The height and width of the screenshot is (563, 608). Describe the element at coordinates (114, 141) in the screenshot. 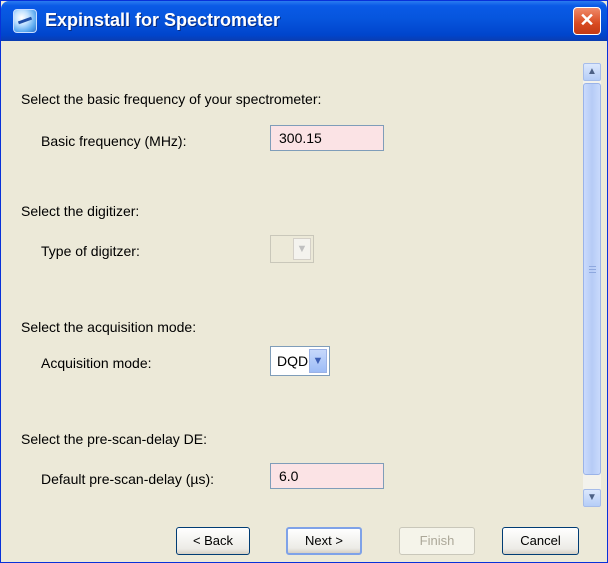

I see `basic-frequency-label: Basic frequency (MHz):` at that location.